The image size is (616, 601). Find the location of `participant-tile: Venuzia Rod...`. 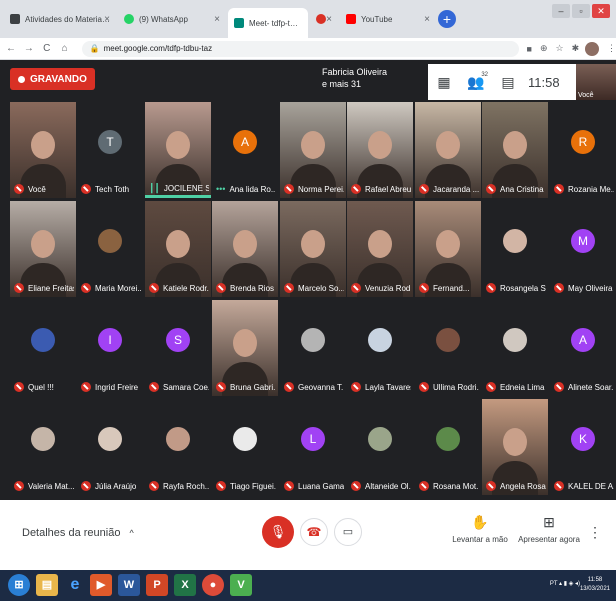

participant-tile: Venuzia Rod... is located at coordinates (380, 249).